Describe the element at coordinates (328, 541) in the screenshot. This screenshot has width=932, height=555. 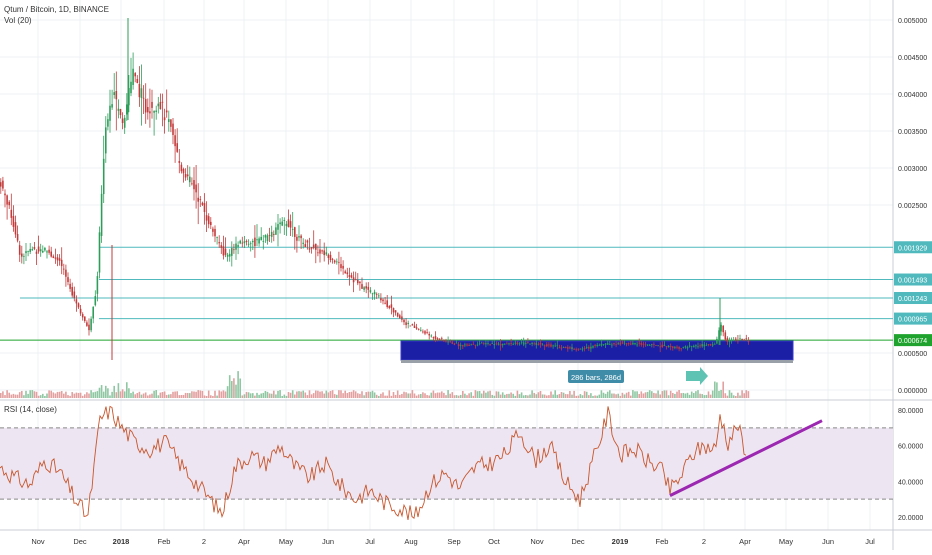
I see `x-tick-label: Jun` at that location.